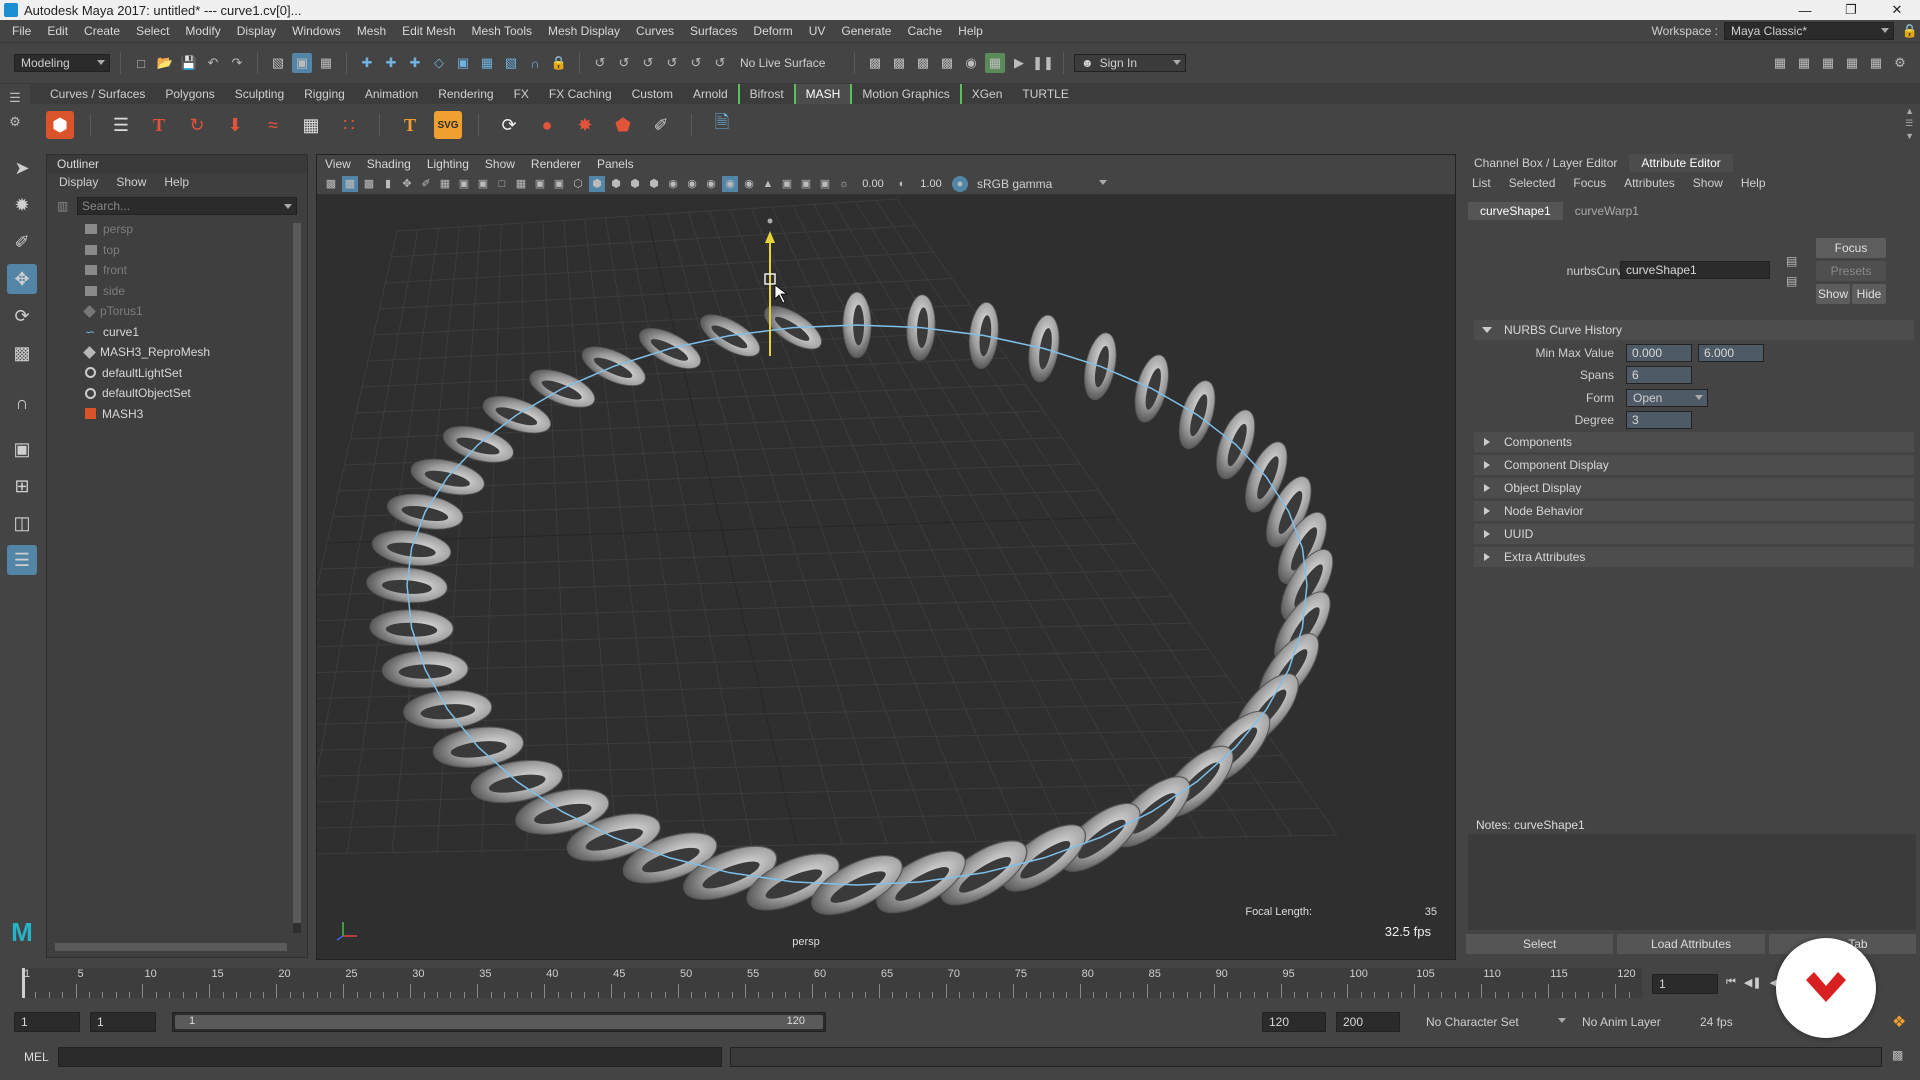 This screenshot has height=1080, width=1920. Describe the element at coordinates (923, 63) in the screenshot. I see `render-settings-icon: ▩` at that location.